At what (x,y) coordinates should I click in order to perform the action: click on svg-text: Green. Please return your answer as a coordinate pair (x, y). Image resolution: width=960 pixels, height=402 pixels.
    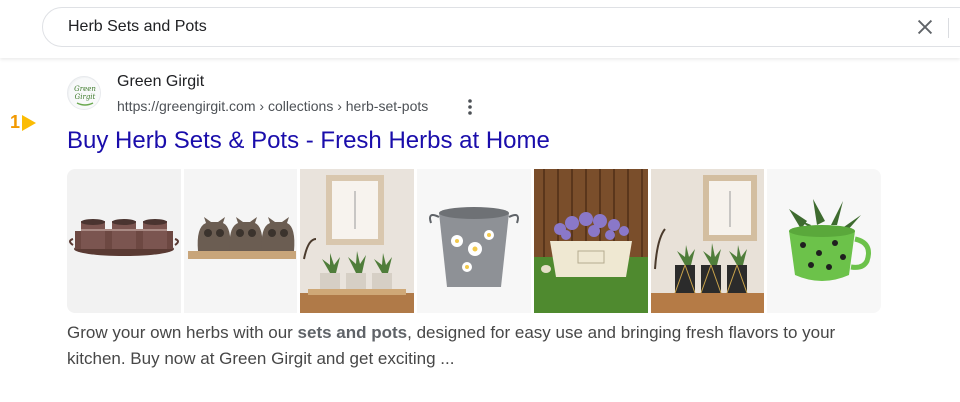
    Looking at the image, I should click on (85, 89).